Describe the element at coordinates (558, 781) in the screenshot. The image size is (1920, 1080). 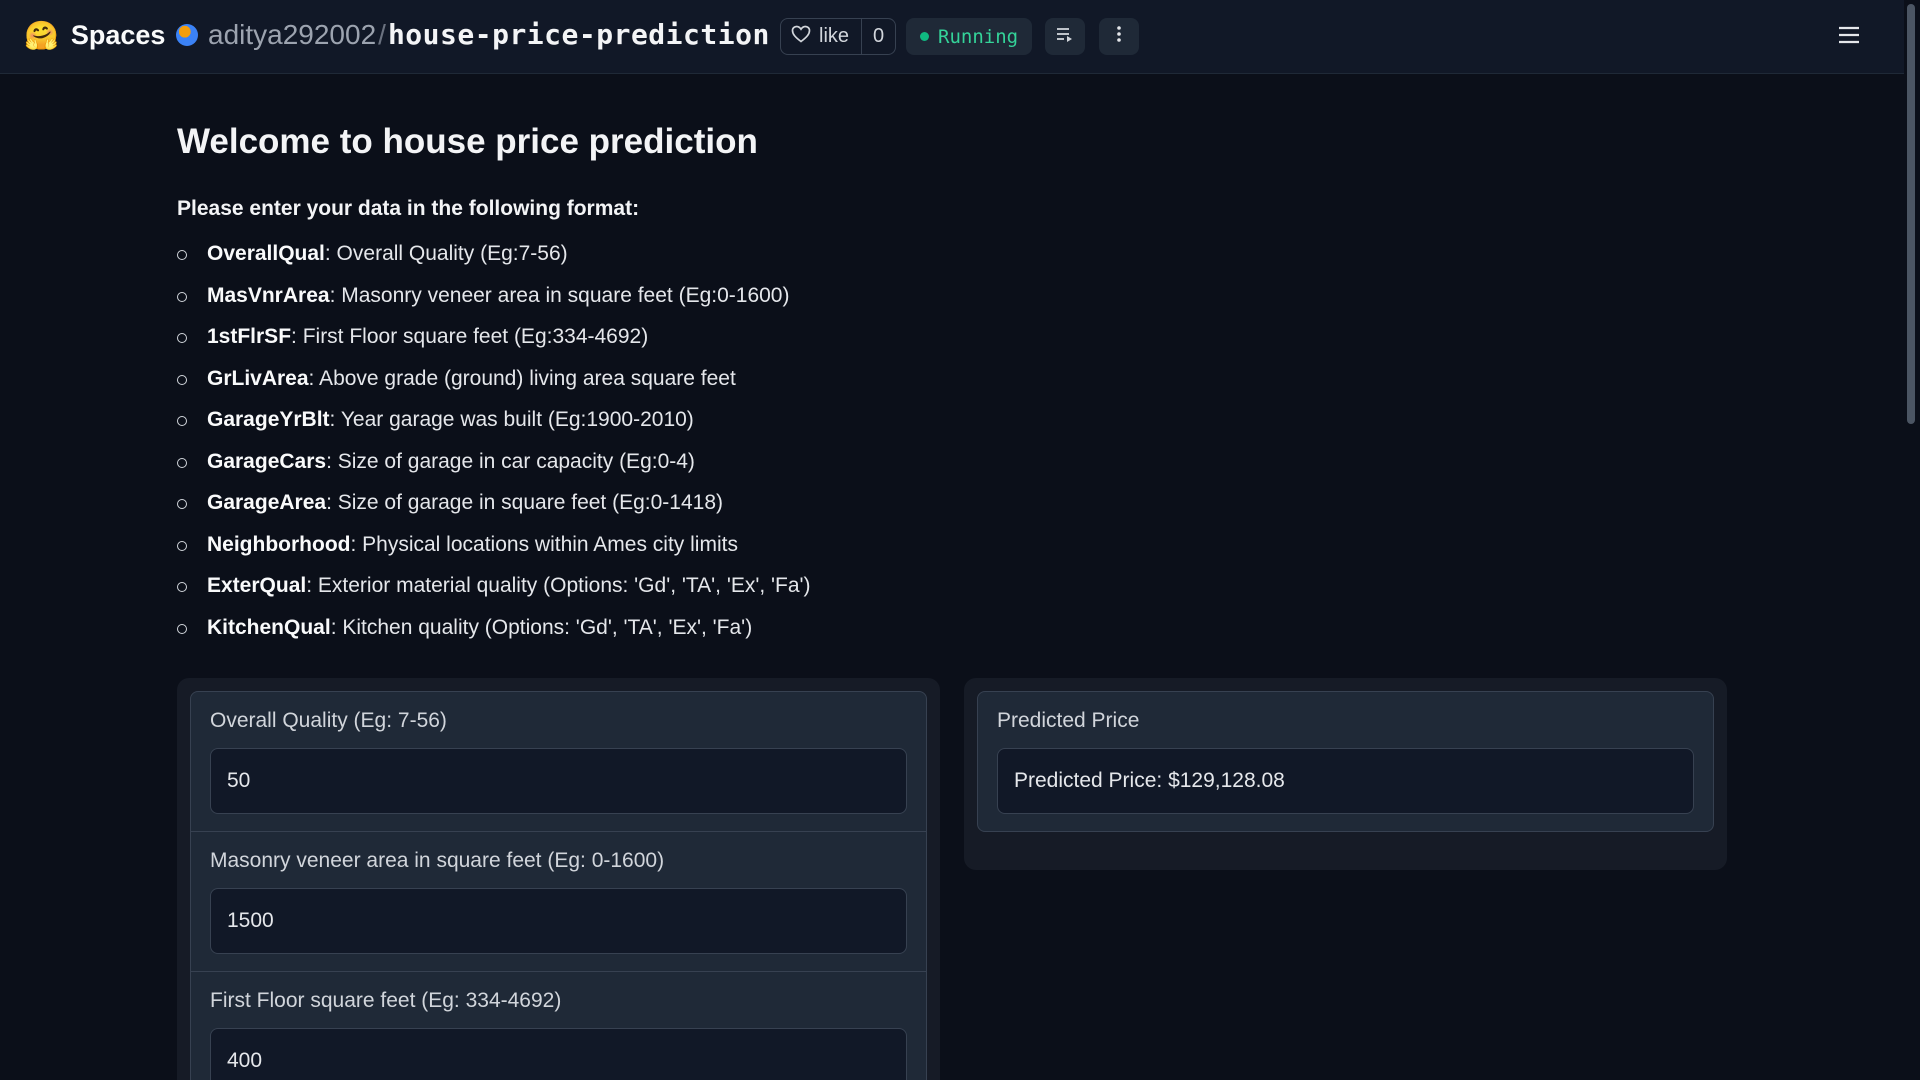
I see `overall-quality-input: 50` at that location.